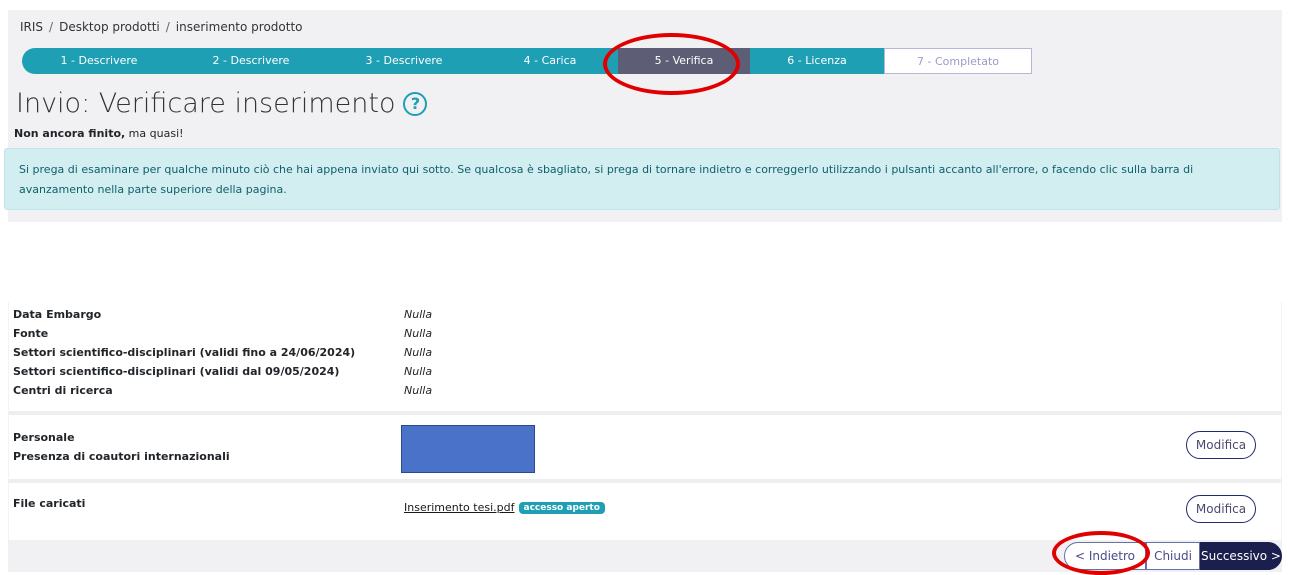 The height and width of the screenshot is (575, 1290). Describe the element at coordinates (1221, 445) in the screenshot. I see `modify-personale-button: Modifica` at that location.